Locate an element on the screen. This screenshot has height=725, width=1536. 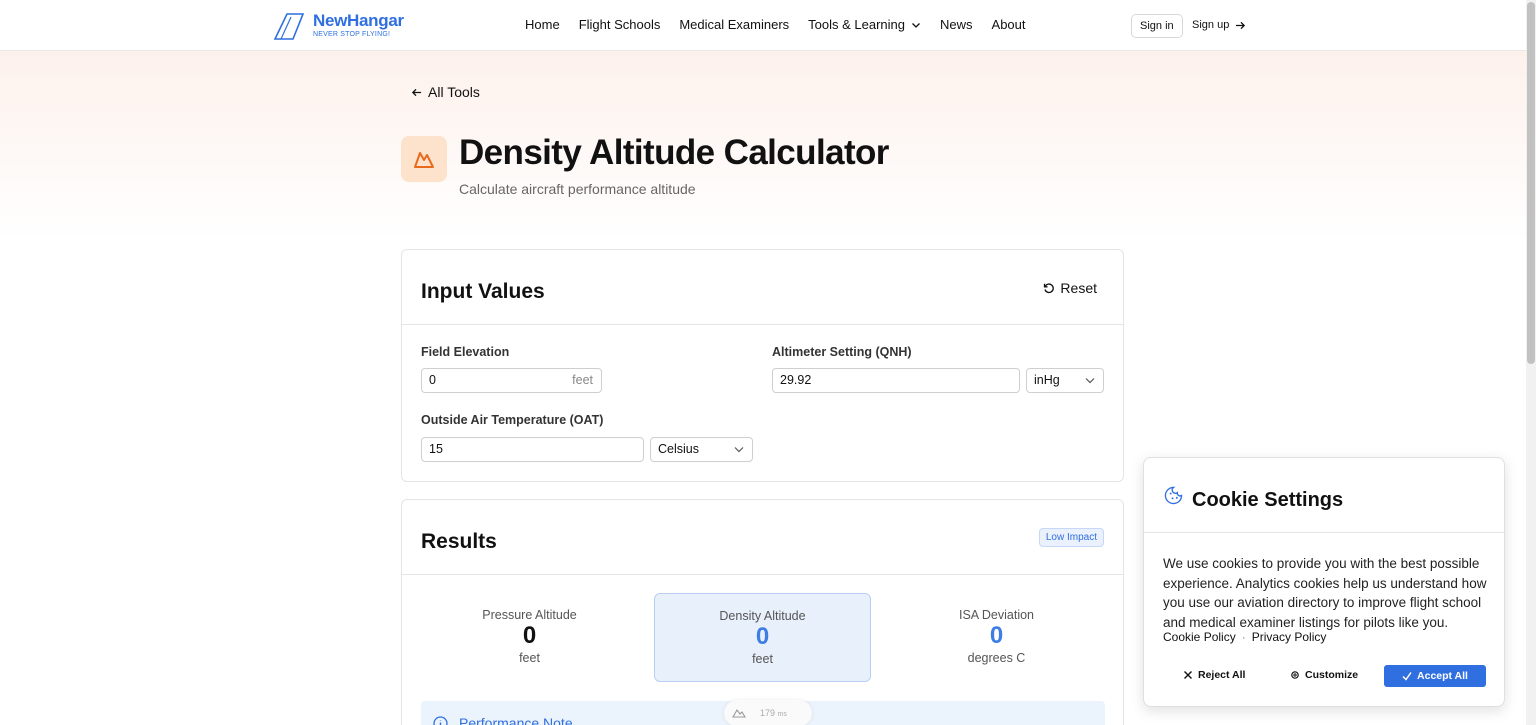
pressure-altitude-stat: Pressure Altitude 0 feet is located at coordinates (529, 637).